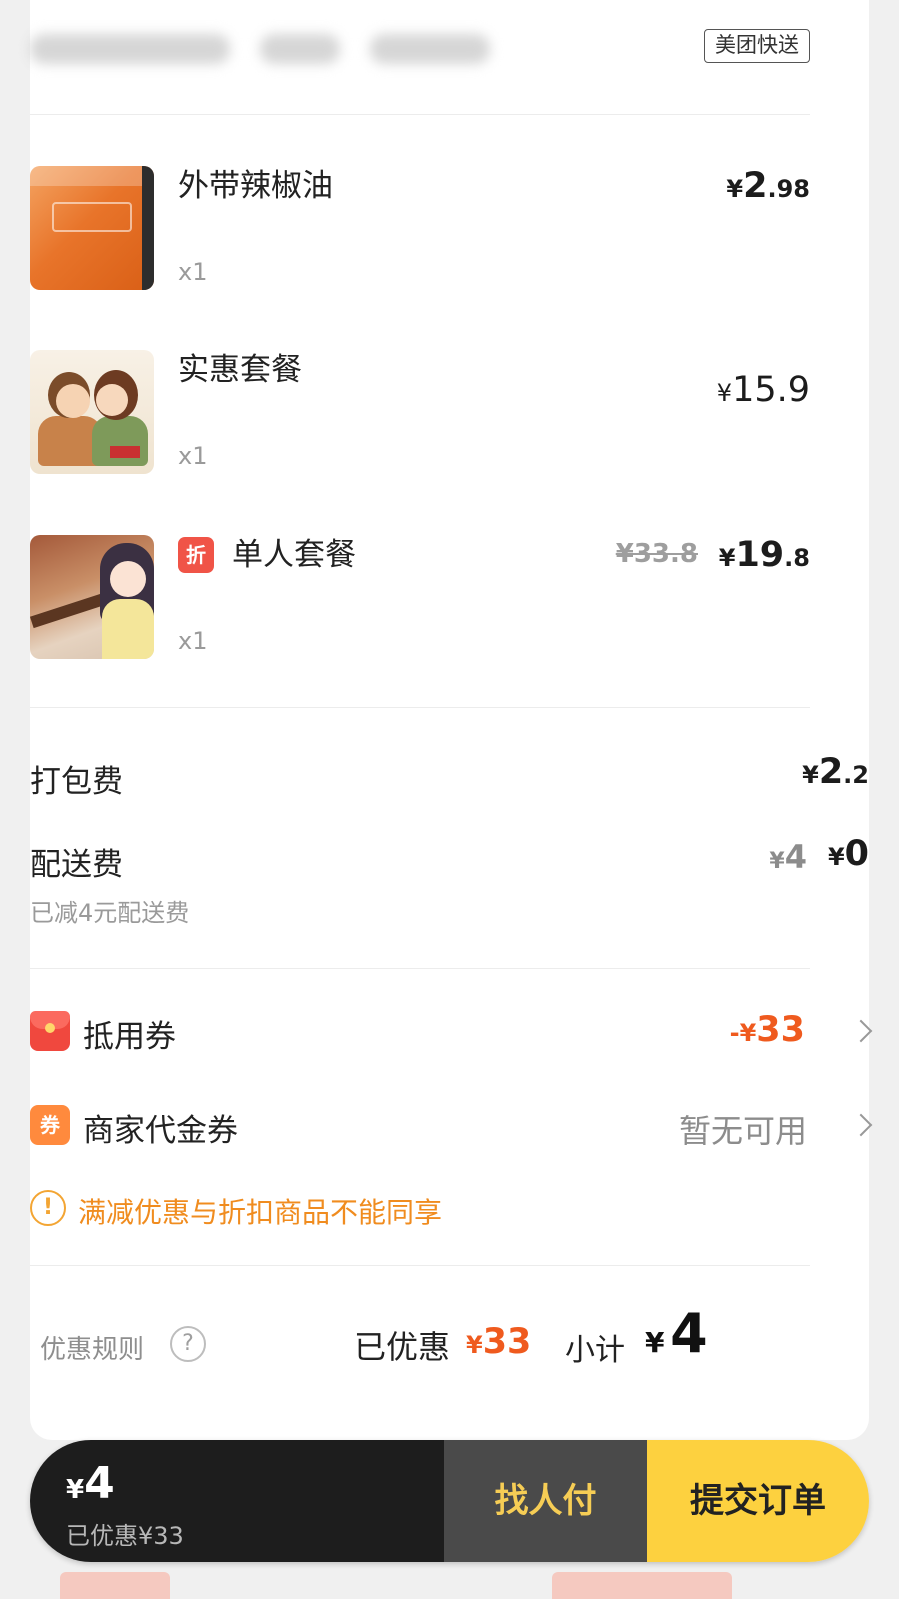 This screenshot has width=899, height=1599. Describe the element at coordinates (188, 1344) in the screenshot. I see `help-icon: ?` at that location.